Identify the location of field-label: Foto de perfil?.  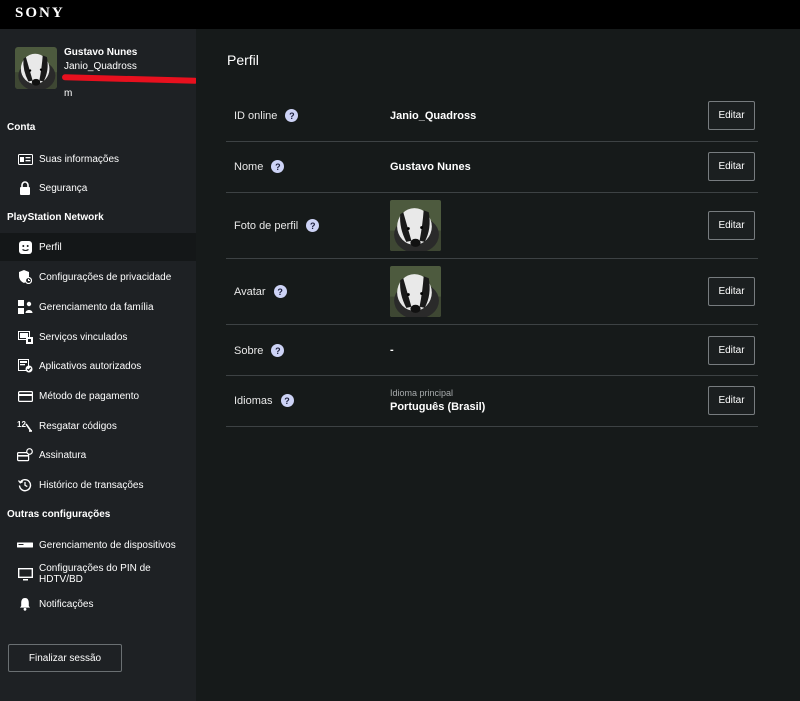
(277, 225).